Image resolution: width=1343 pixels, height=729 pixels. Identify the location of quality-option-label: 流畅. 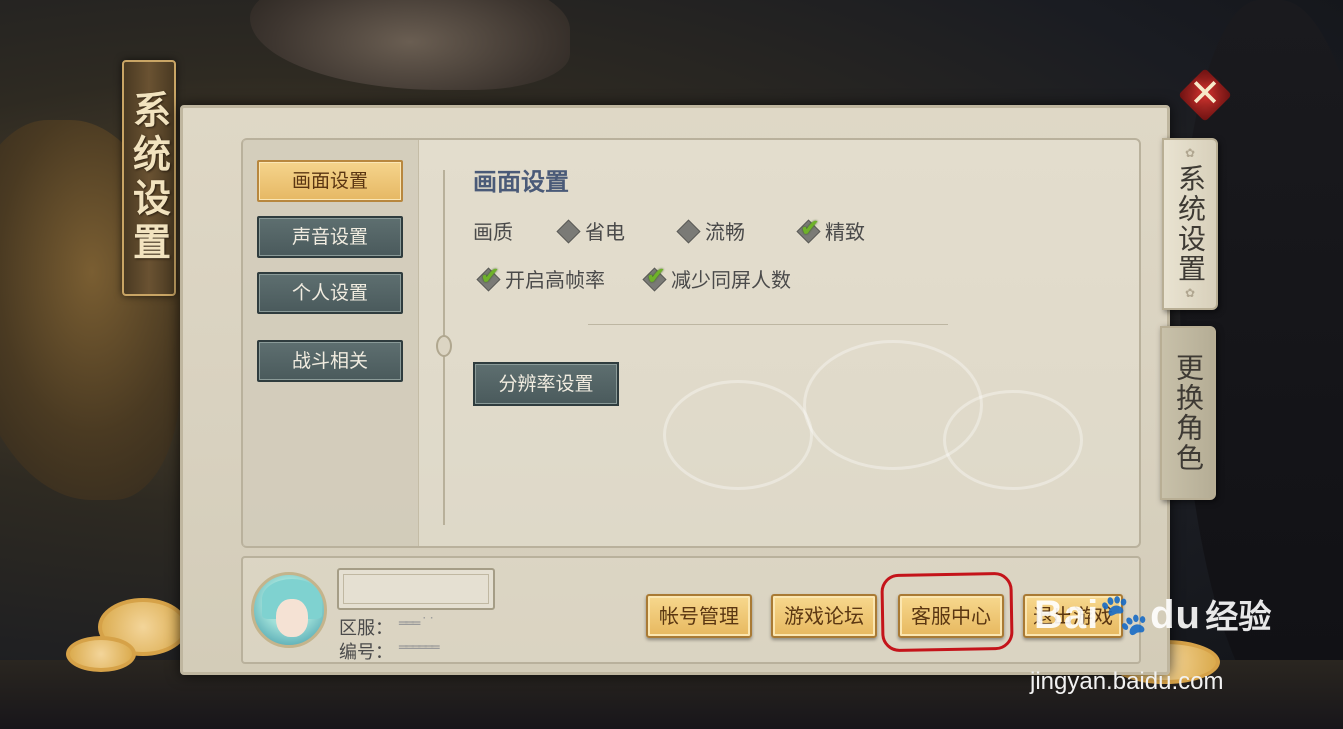
(725, 232).